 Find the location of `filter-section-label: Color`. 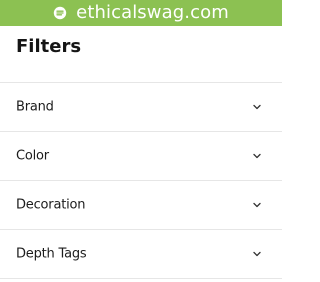

filter-section-label: Color is located at coordinates (32, 156).